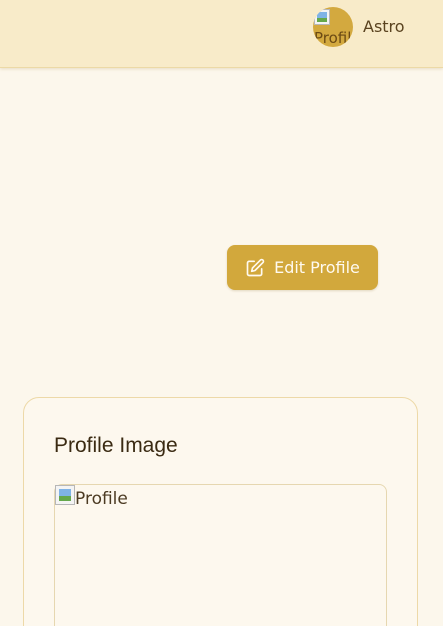  I want to click on top-bar: Profile Astro, so click(221, 34).